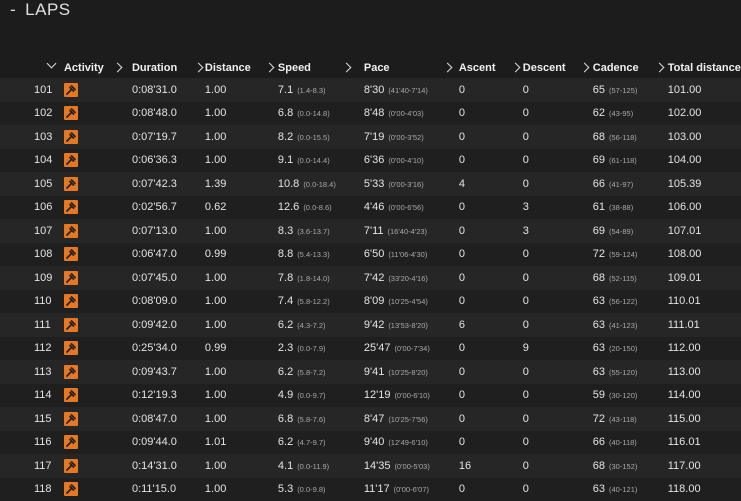 The width and height of the screenshot is (741, 501). Describe the element at coordinates (599, 278) in the screenshot. I see `cadence-value: 68` at that location.